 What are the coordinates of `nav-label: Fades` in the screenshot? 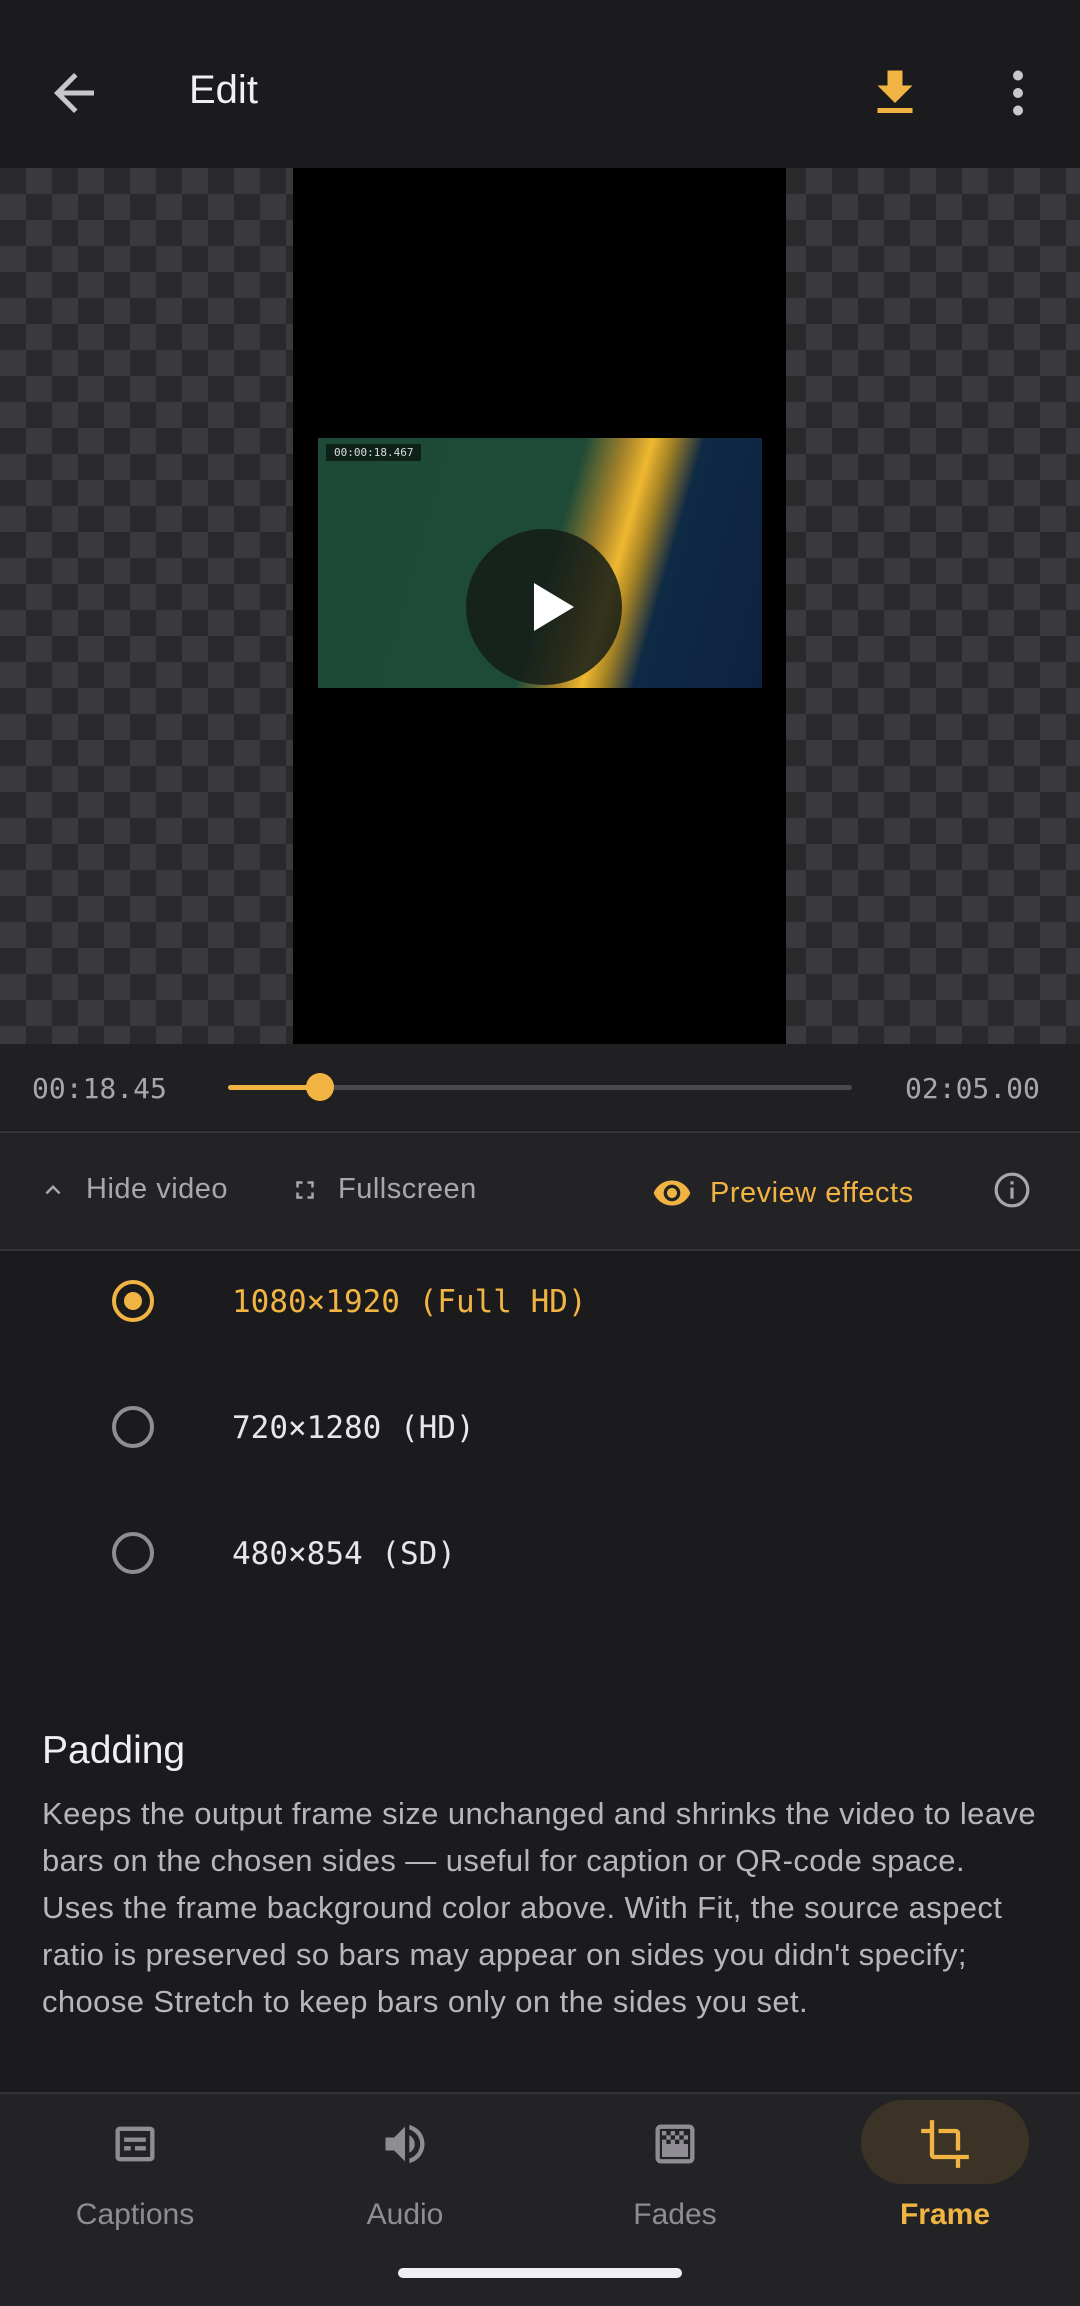 It's located at (675, 2214).